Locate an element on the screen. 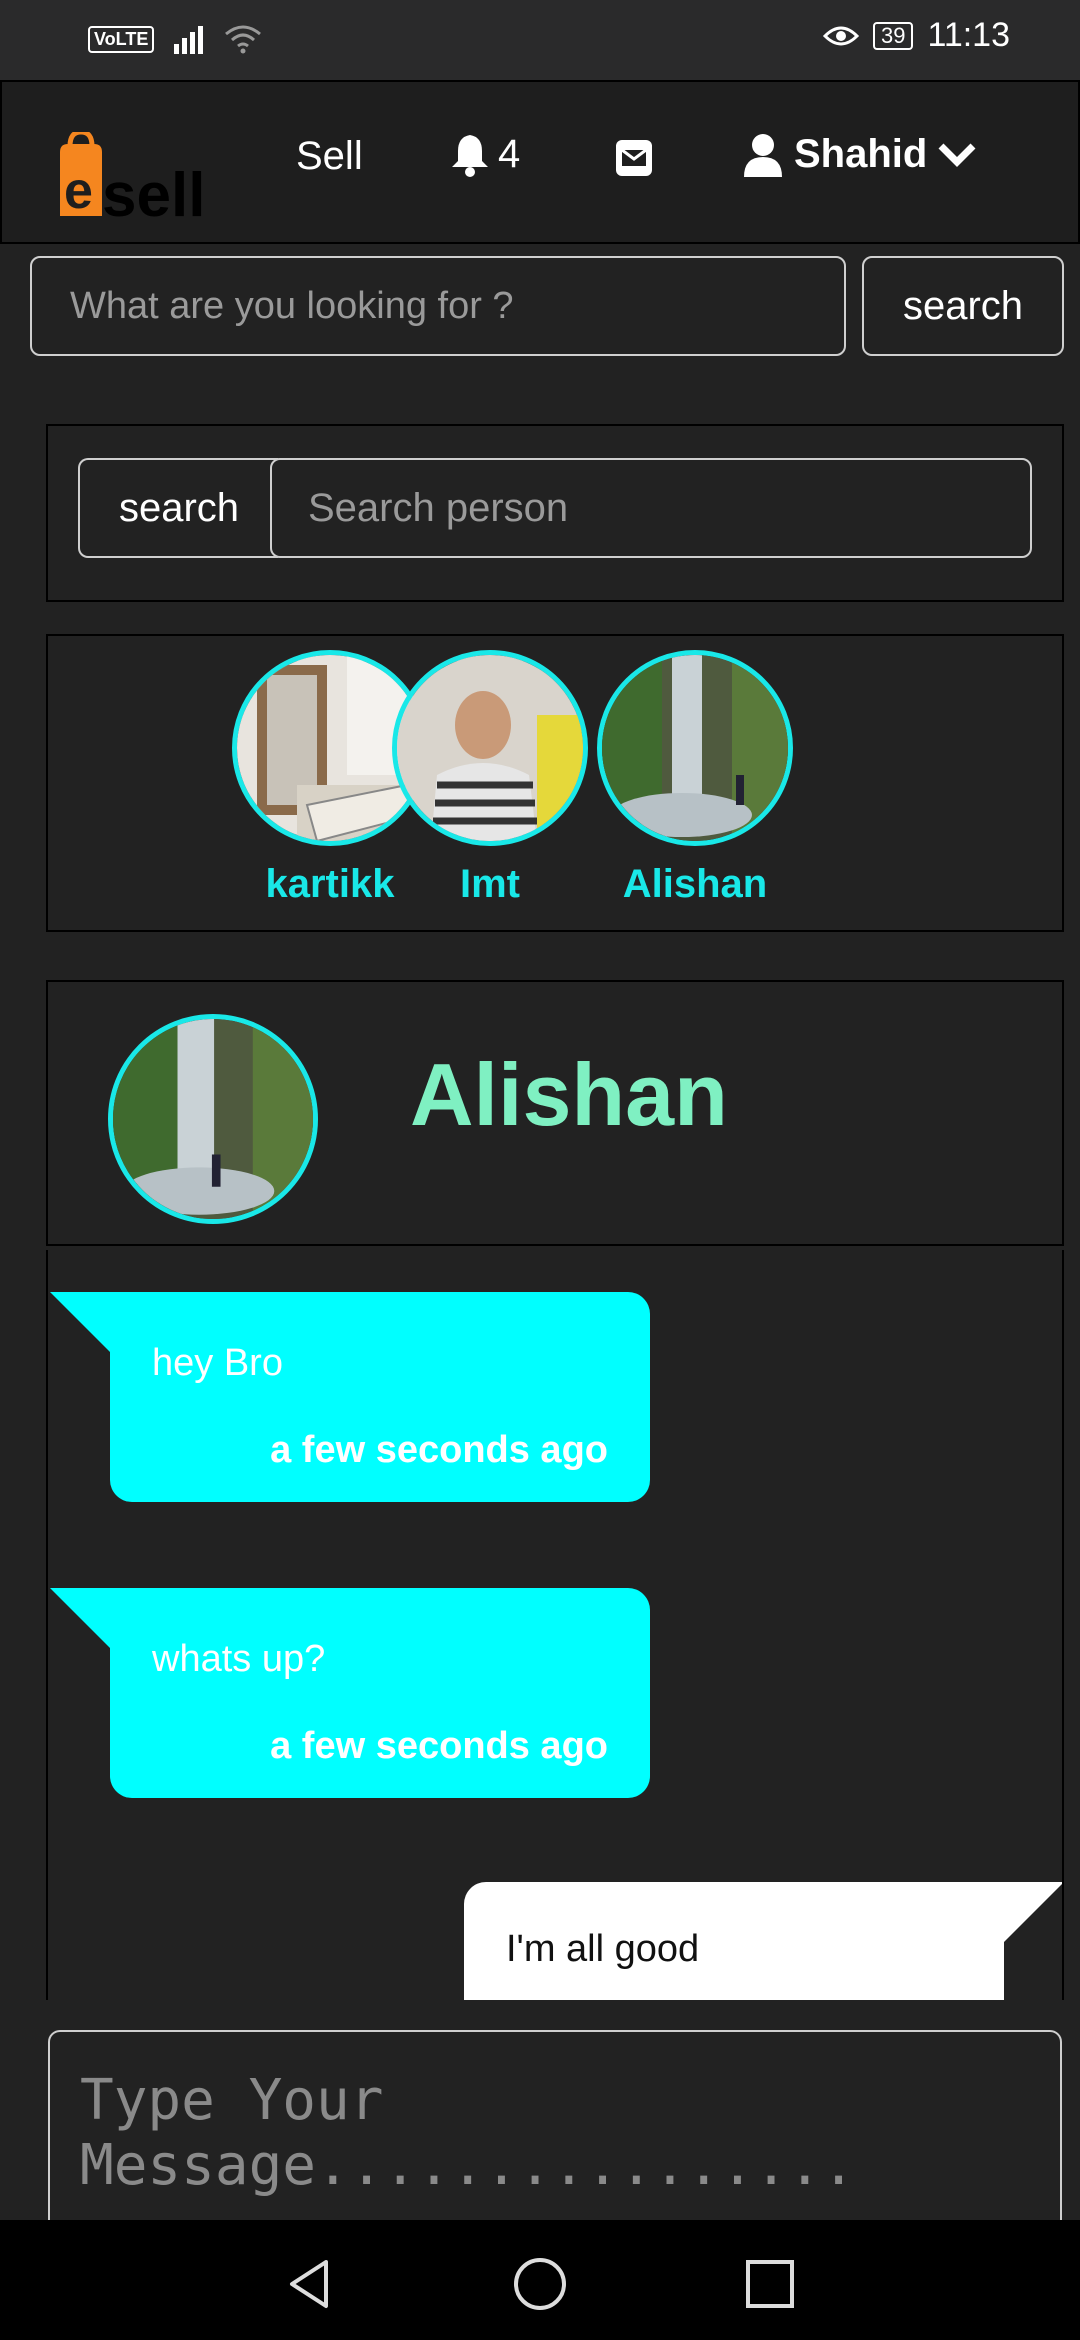 This screenshot has height=2340, width=1080. status-left: VoLTE is located at coordinates (175, 39).